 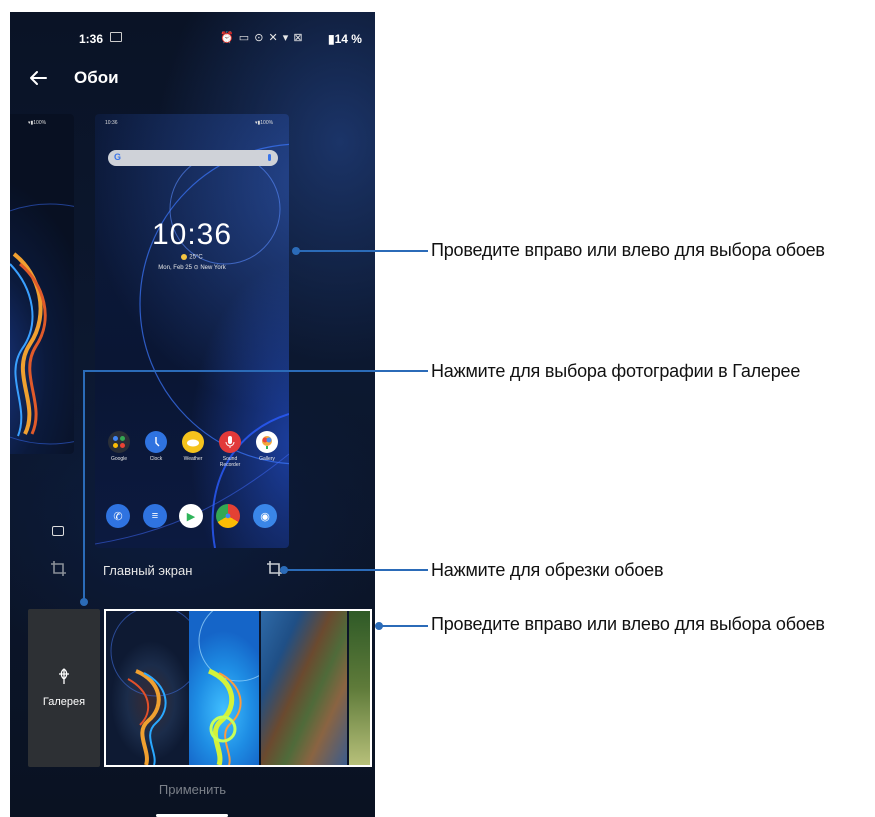 I want to click on chrome-icon: ●, so click(x=228, y=516).